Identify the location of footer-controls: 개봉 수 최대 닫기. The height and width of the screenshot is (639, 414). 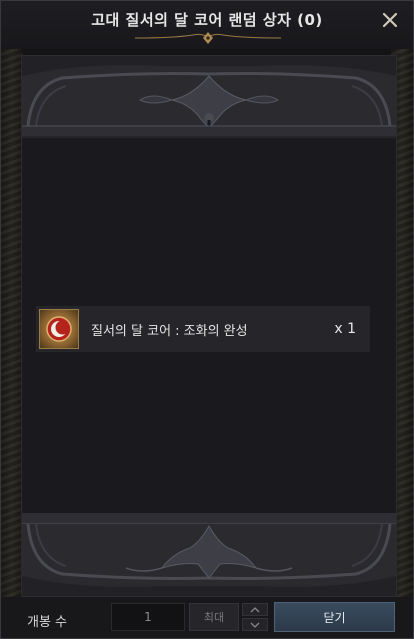
(207, 617).